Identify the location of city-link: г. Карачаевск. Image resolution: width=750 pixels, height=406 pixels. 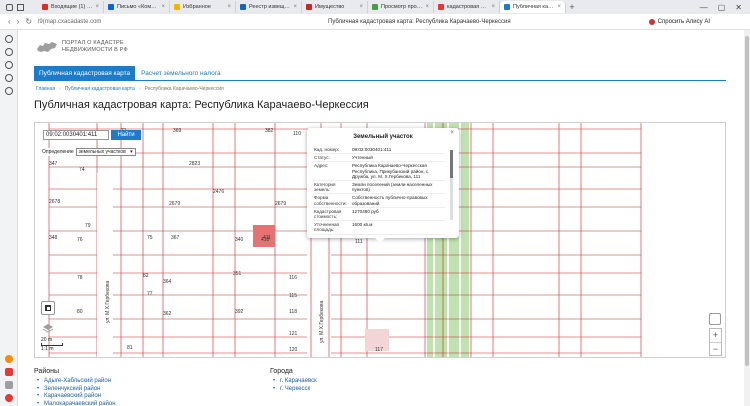
(294, 382).